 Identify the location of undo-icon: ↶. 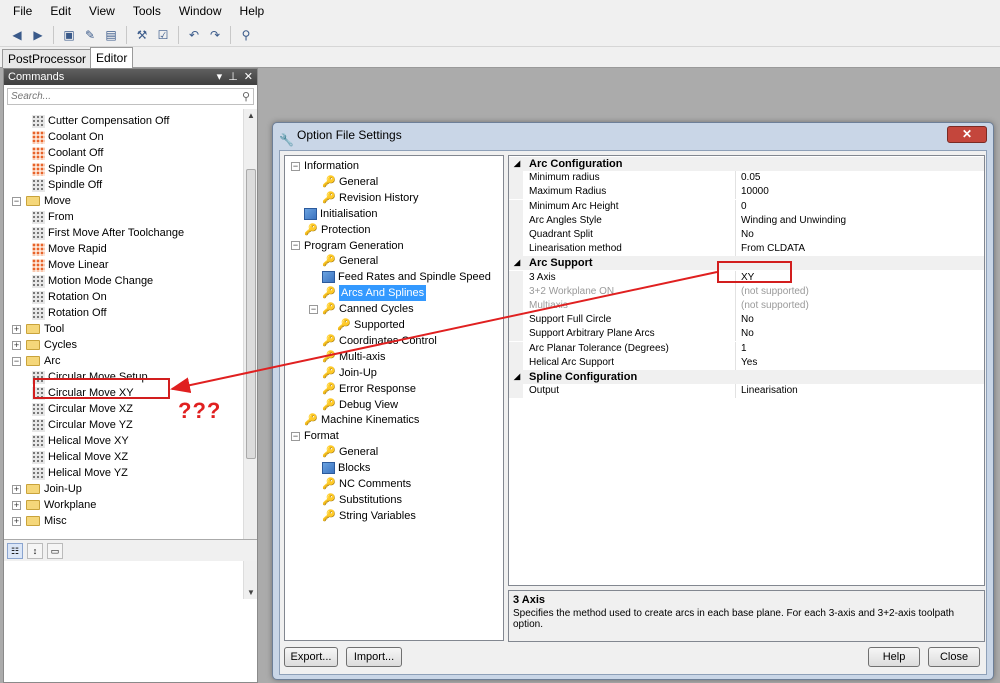
(194, 35).